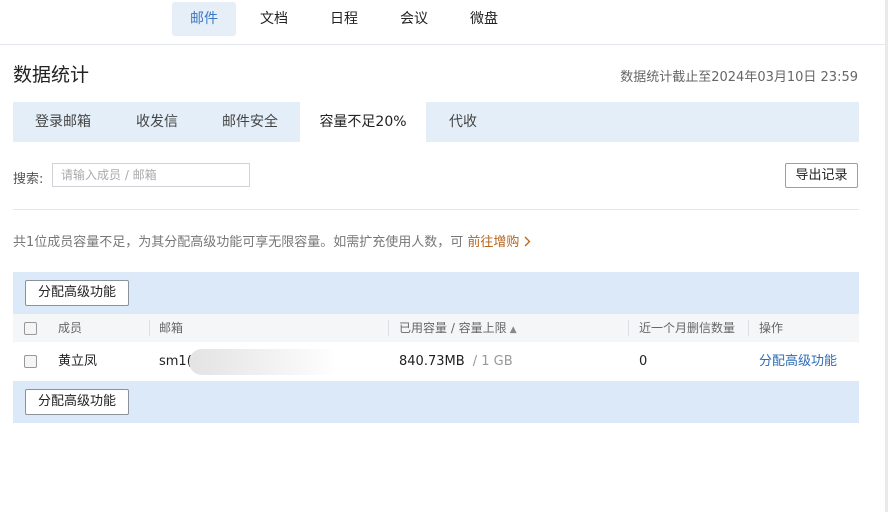  Describe the element at coordinates (30, 361) in the screenshot. I see `row-checkbox` at that location.